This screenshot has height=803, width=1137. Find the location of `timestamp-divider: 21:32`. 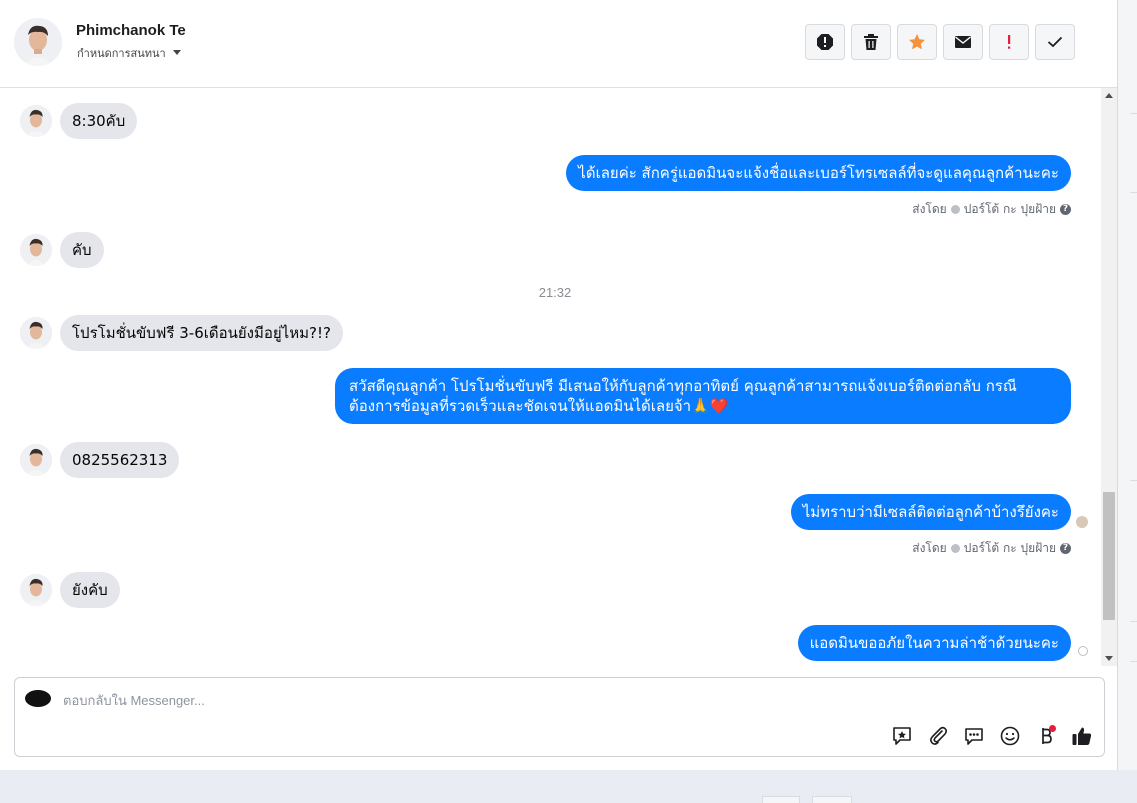

timestamp-divider: 21:32 is located at coordinates (555, 292).